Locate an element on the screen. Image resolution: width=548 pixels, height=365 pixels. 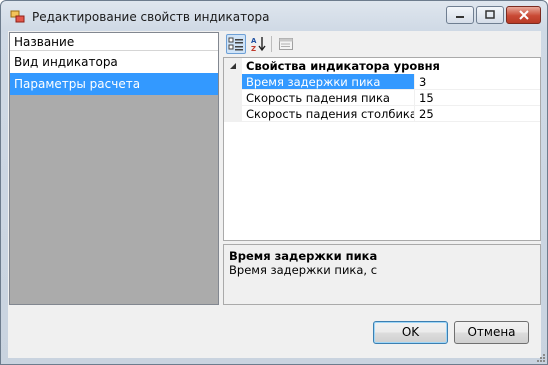
close-button is located at coordinates (523, 15).